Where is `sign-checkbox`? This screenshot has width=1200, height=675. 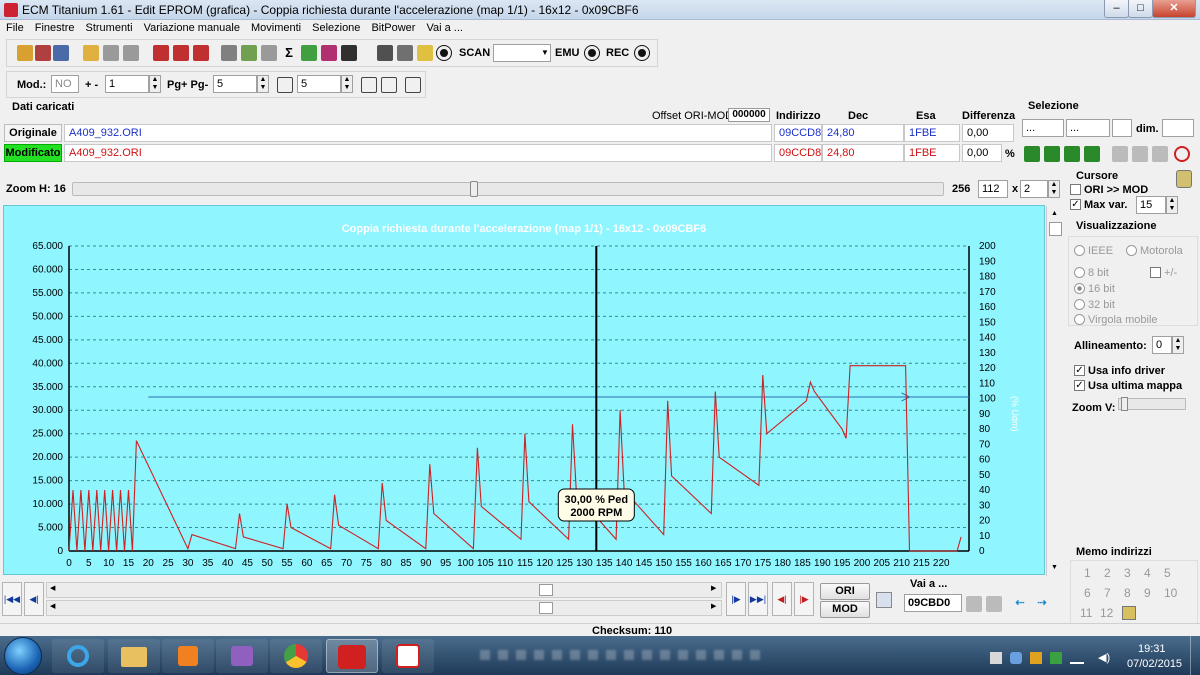 sign-checkbox is located at coordinates (1155, 272).